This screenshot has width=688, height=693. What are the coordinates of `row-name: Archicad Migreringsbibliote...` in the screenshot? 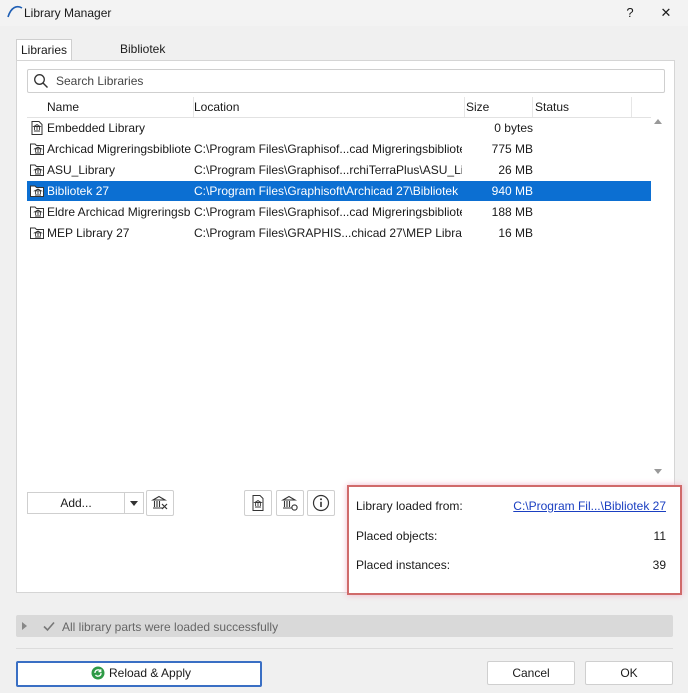 It's located at (119, 149).